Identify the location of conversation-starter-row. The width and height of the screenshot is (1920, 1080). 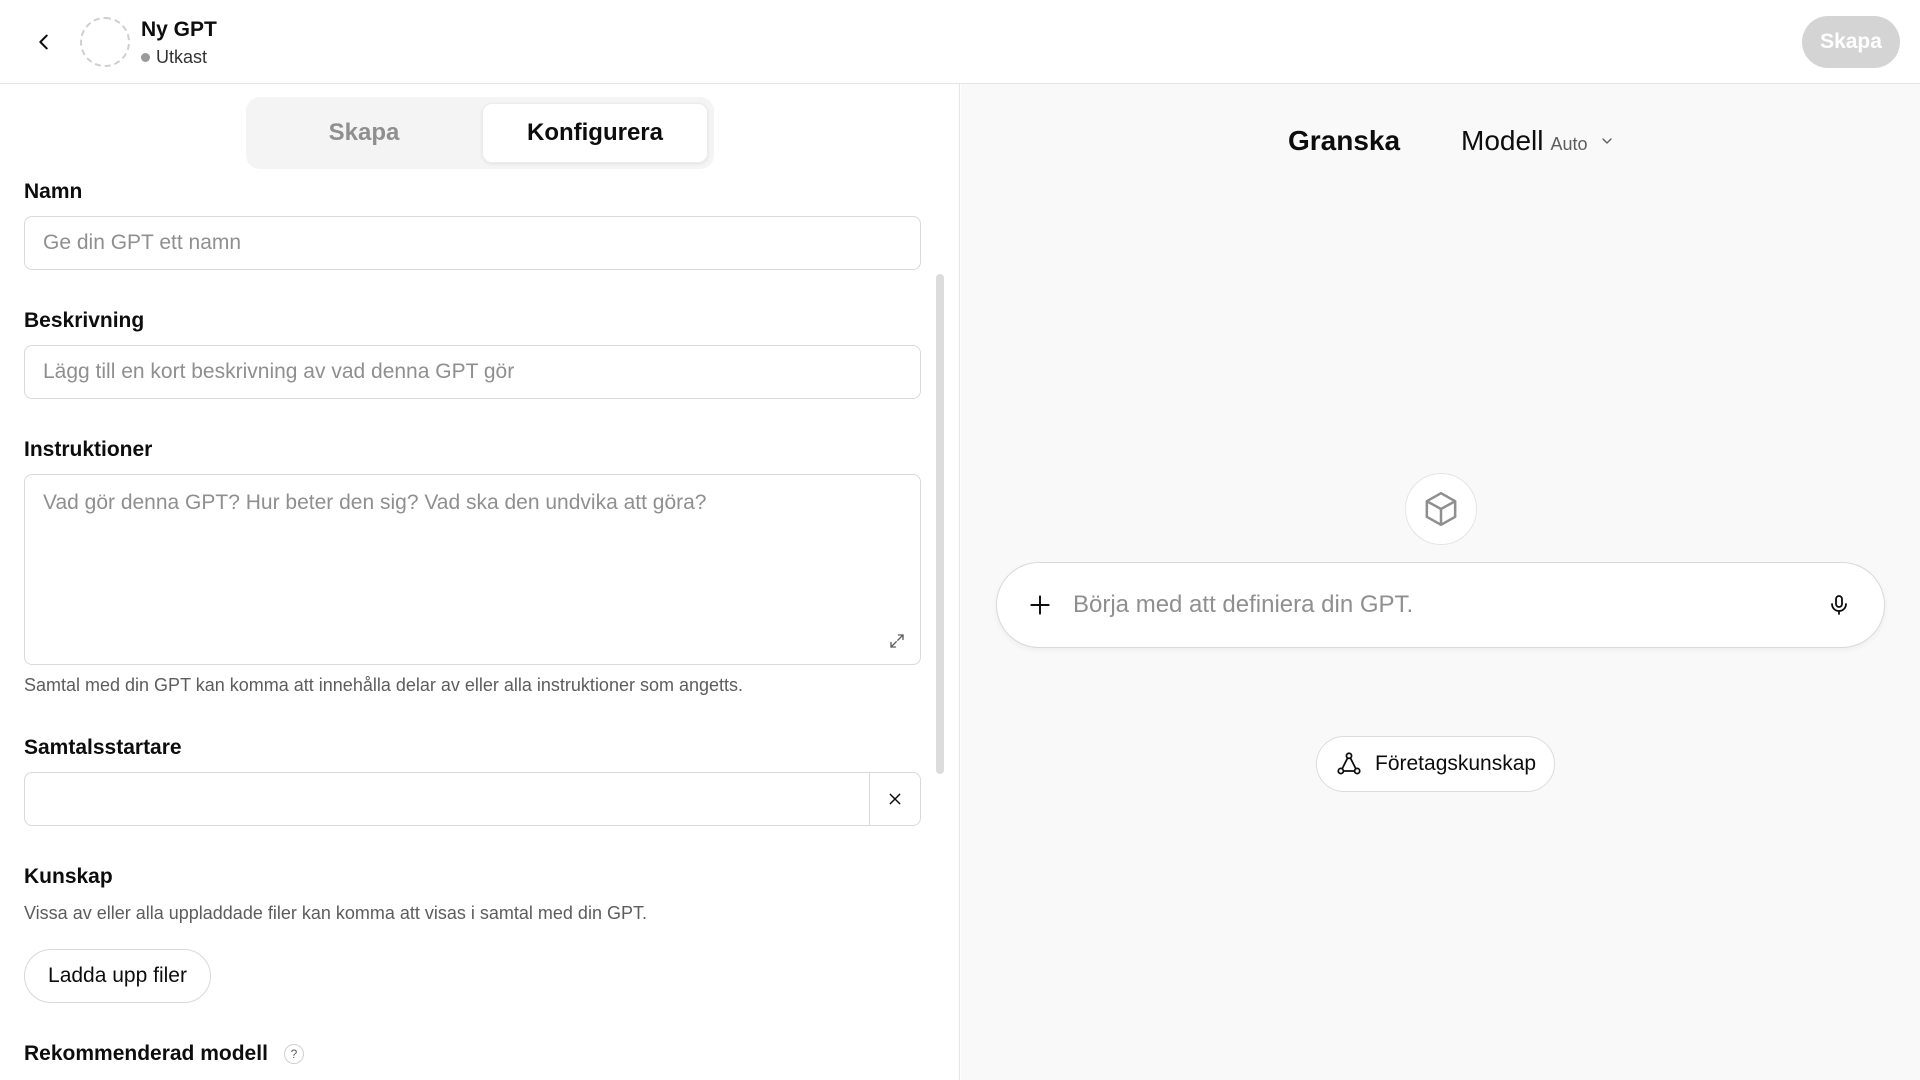
(472, 799).